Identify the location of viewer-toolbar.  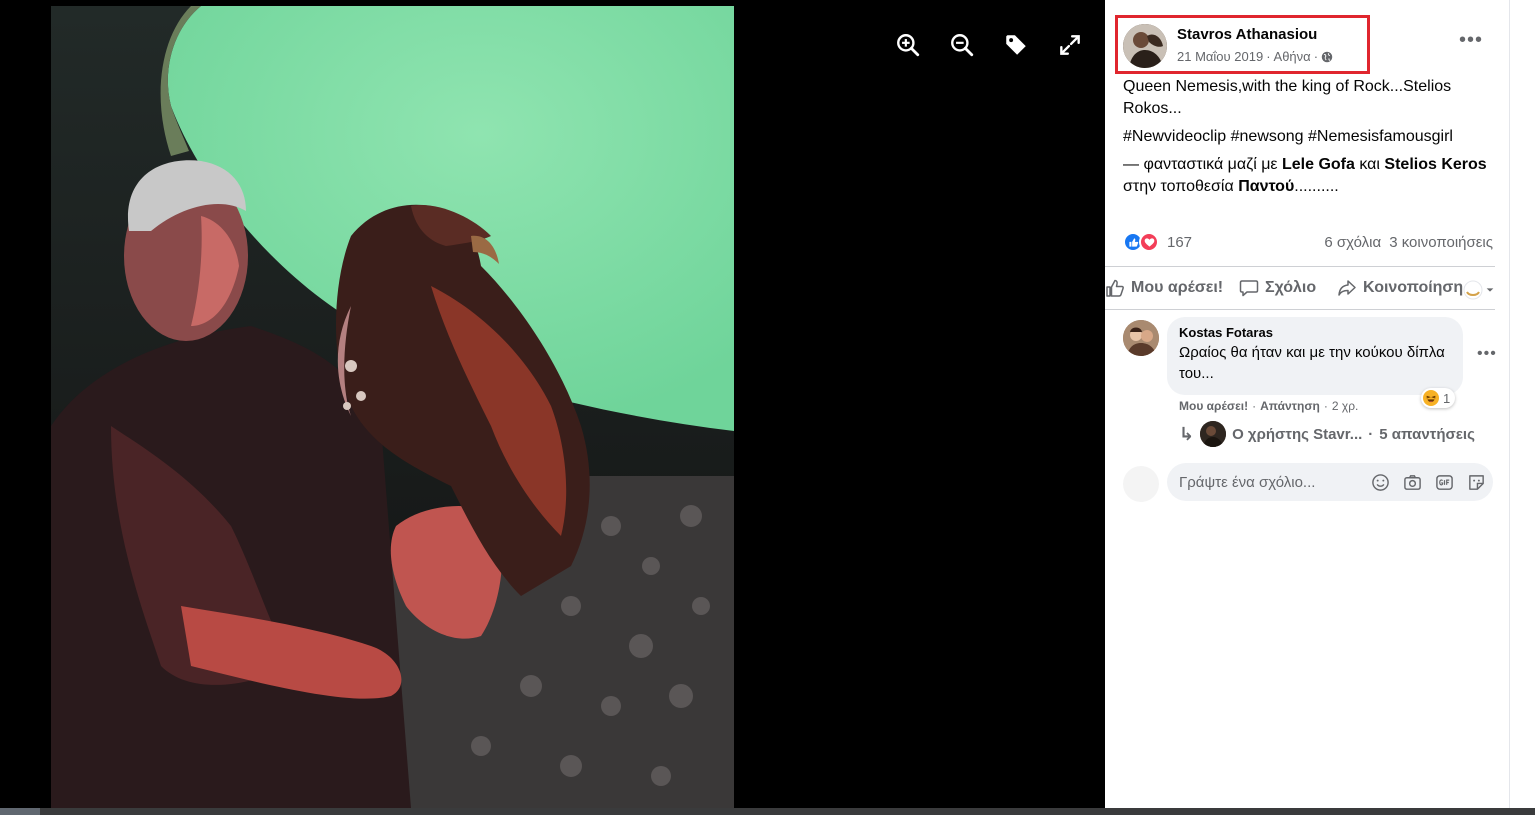
(989, 45).